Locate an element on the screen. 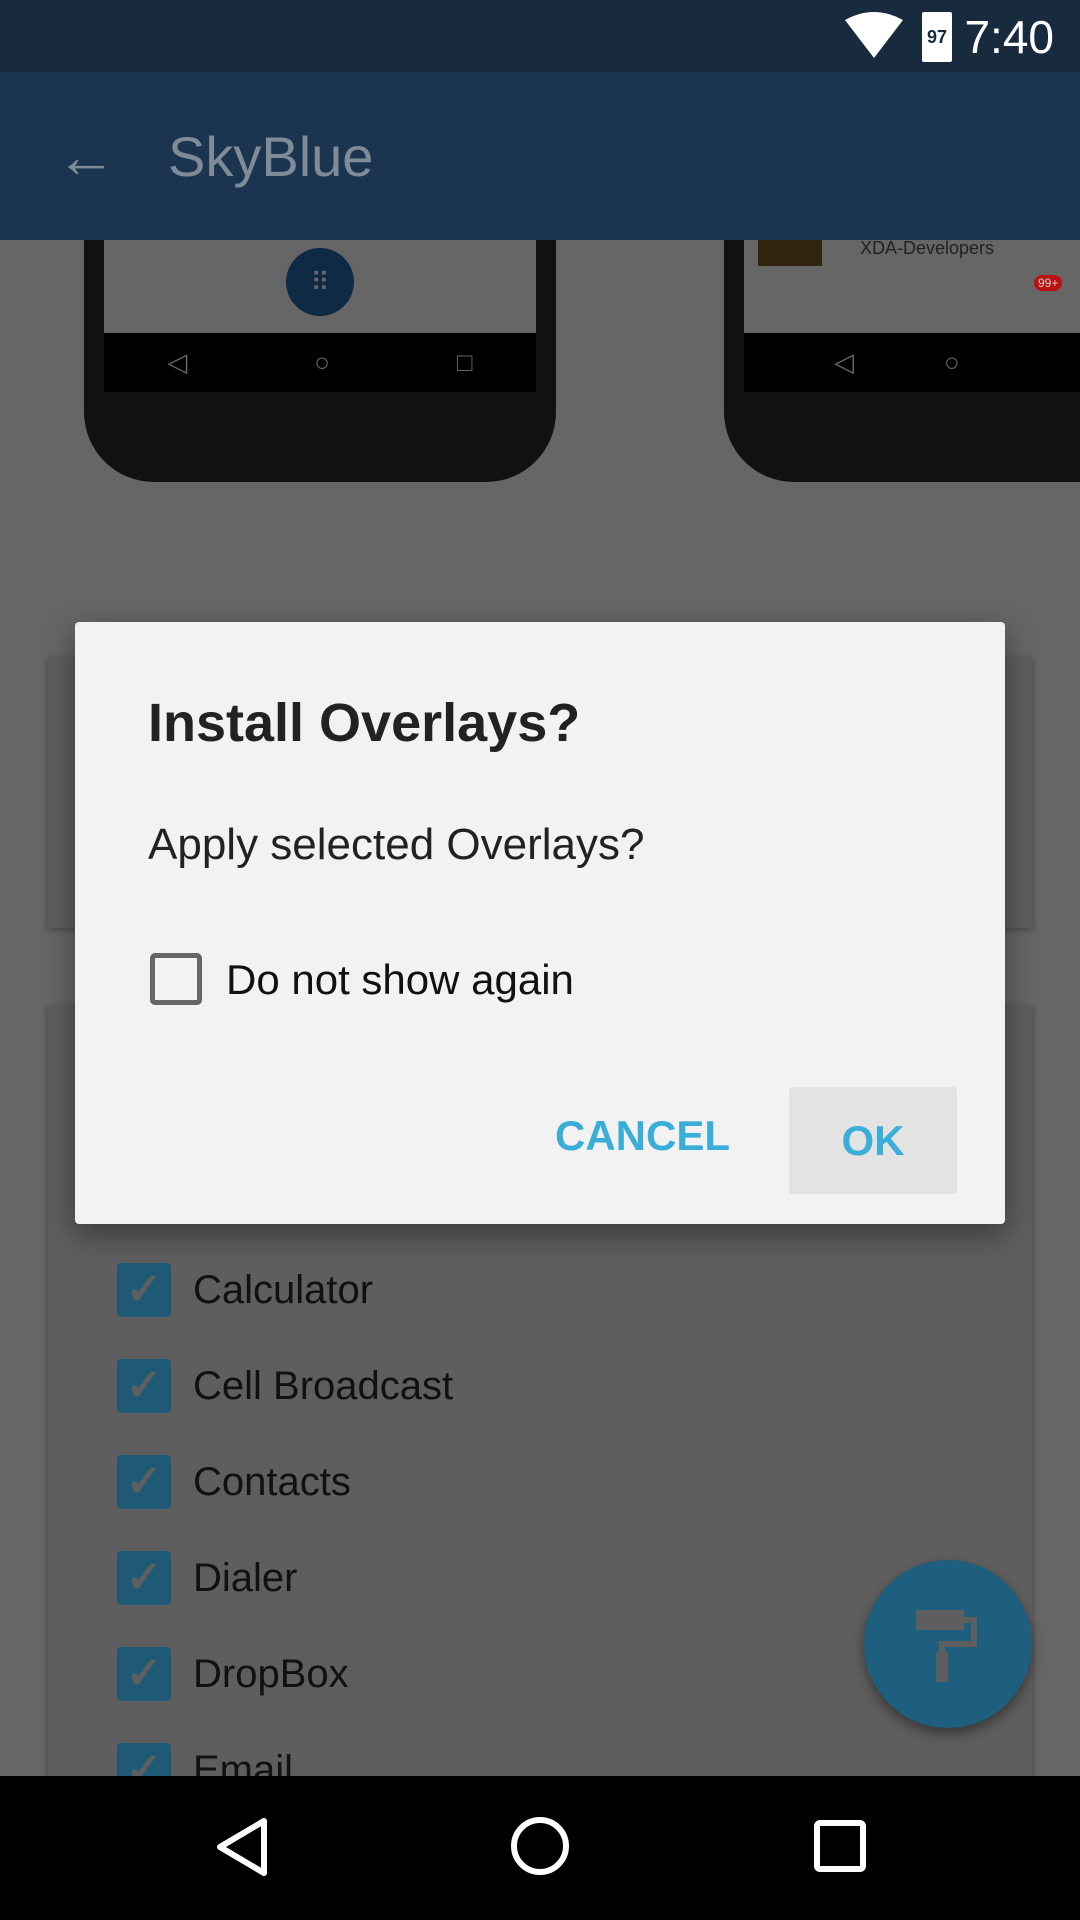 The image size is (1080, 1920). preview-phone-right: XDA-Developers 99+ ◁ ○ is located at coordinates (902, 360).